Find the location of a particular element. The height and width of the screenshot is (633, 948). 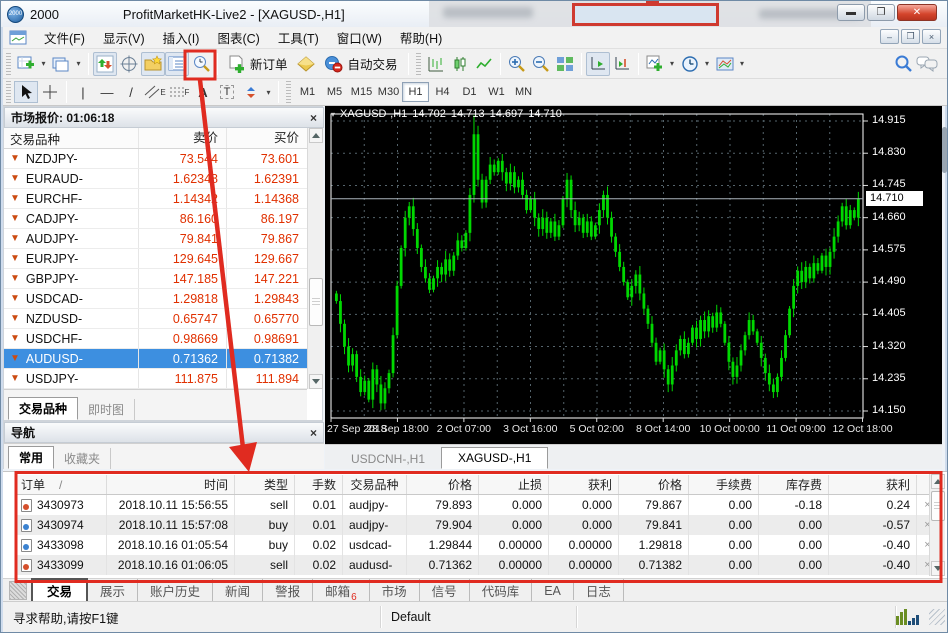

market-watch-row: ▼ AUDJPY- 79.841 79.867 is located at coordinates (155, 239).